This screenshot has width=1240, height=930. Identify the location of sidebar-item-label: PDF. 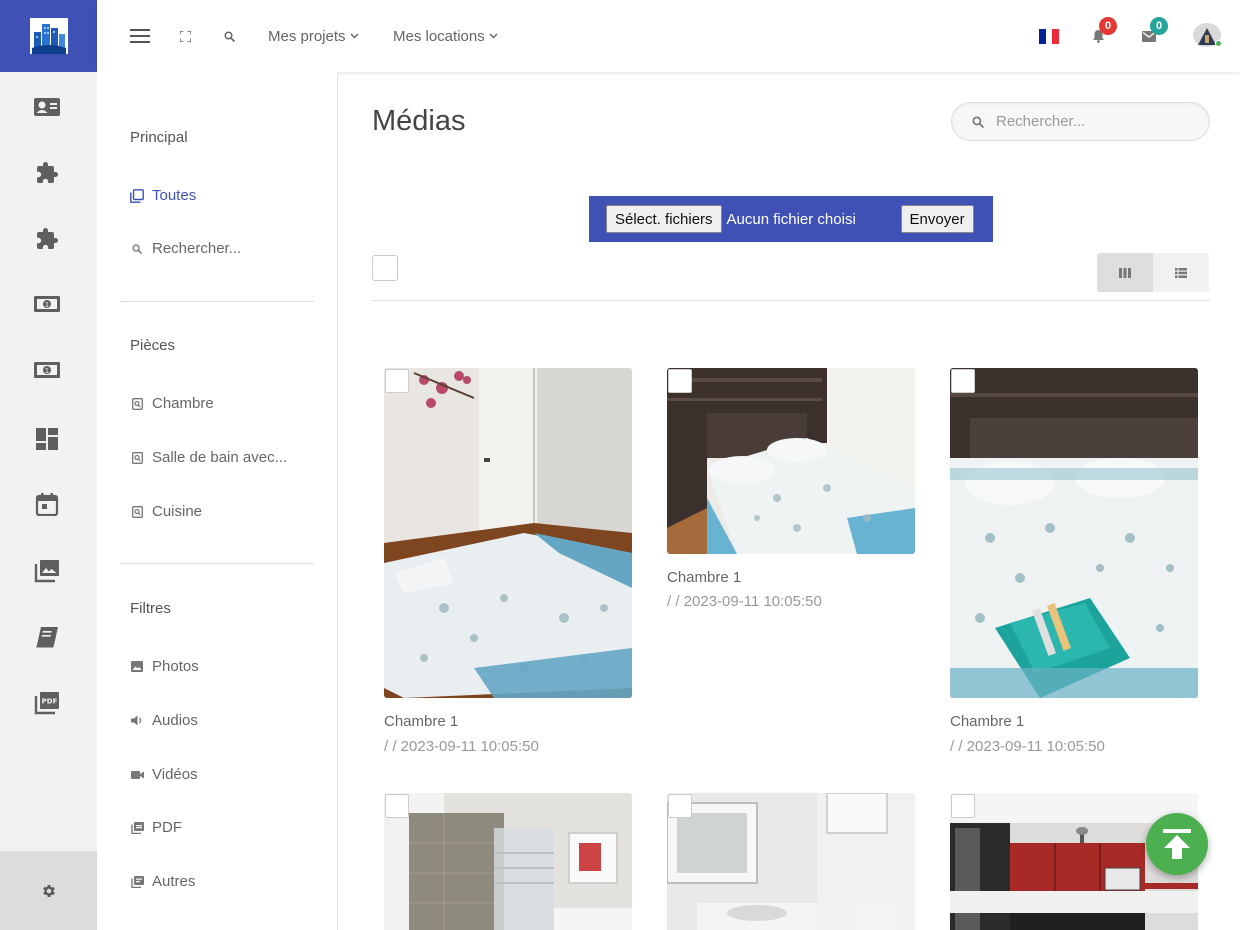
(167, 827).